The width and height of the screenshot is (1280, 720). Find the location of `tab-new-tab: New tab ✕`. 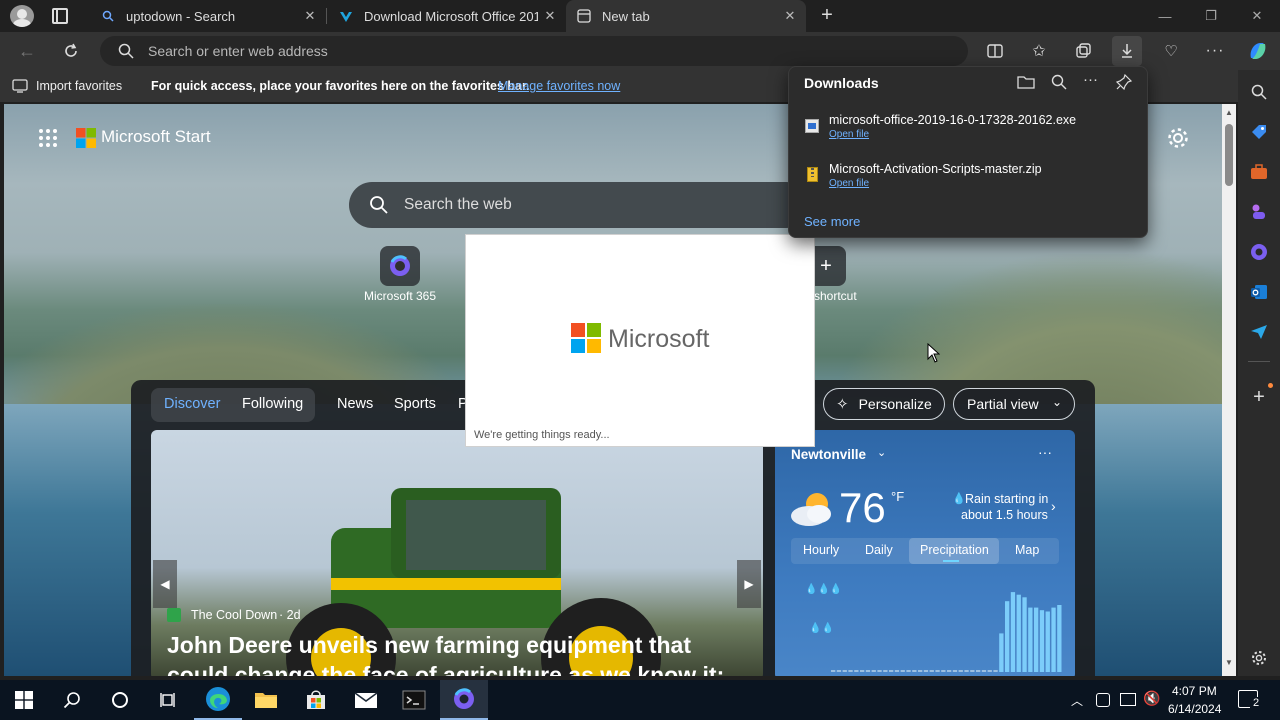

tab-new-tab: New tab ✕ is located at coordinates (686, 16).